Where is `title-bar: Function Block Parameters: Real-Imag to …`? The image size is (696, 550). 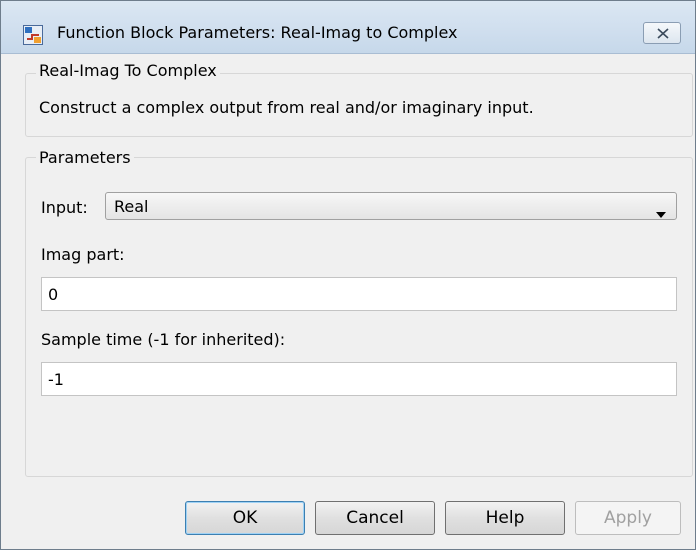
title-bar: Function Block Parameters: Real-Imag to … is located at coordinates (348, 27).